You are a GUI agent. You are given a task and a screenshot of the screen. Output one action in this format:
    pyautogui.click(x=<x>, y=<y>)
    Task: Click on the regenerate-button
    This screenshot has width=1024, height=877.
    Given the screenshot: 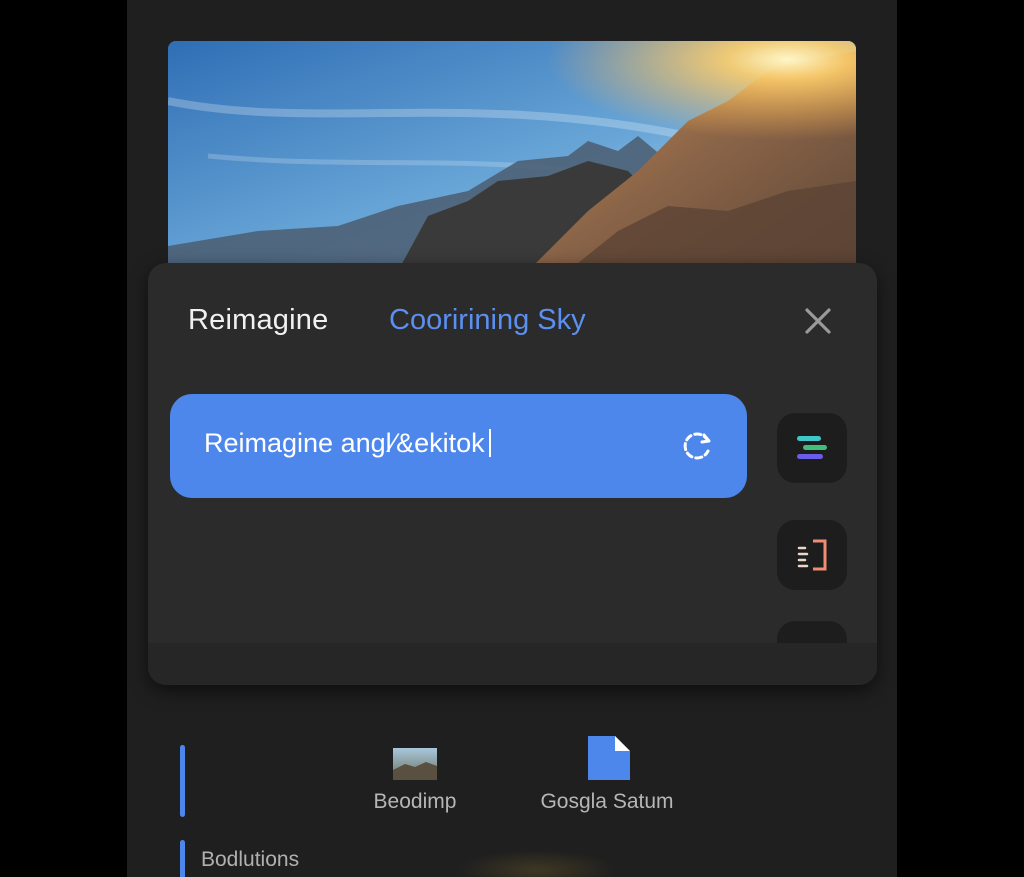 What is the action you would take?
    pyautogui.click(x=697, y=446)
    